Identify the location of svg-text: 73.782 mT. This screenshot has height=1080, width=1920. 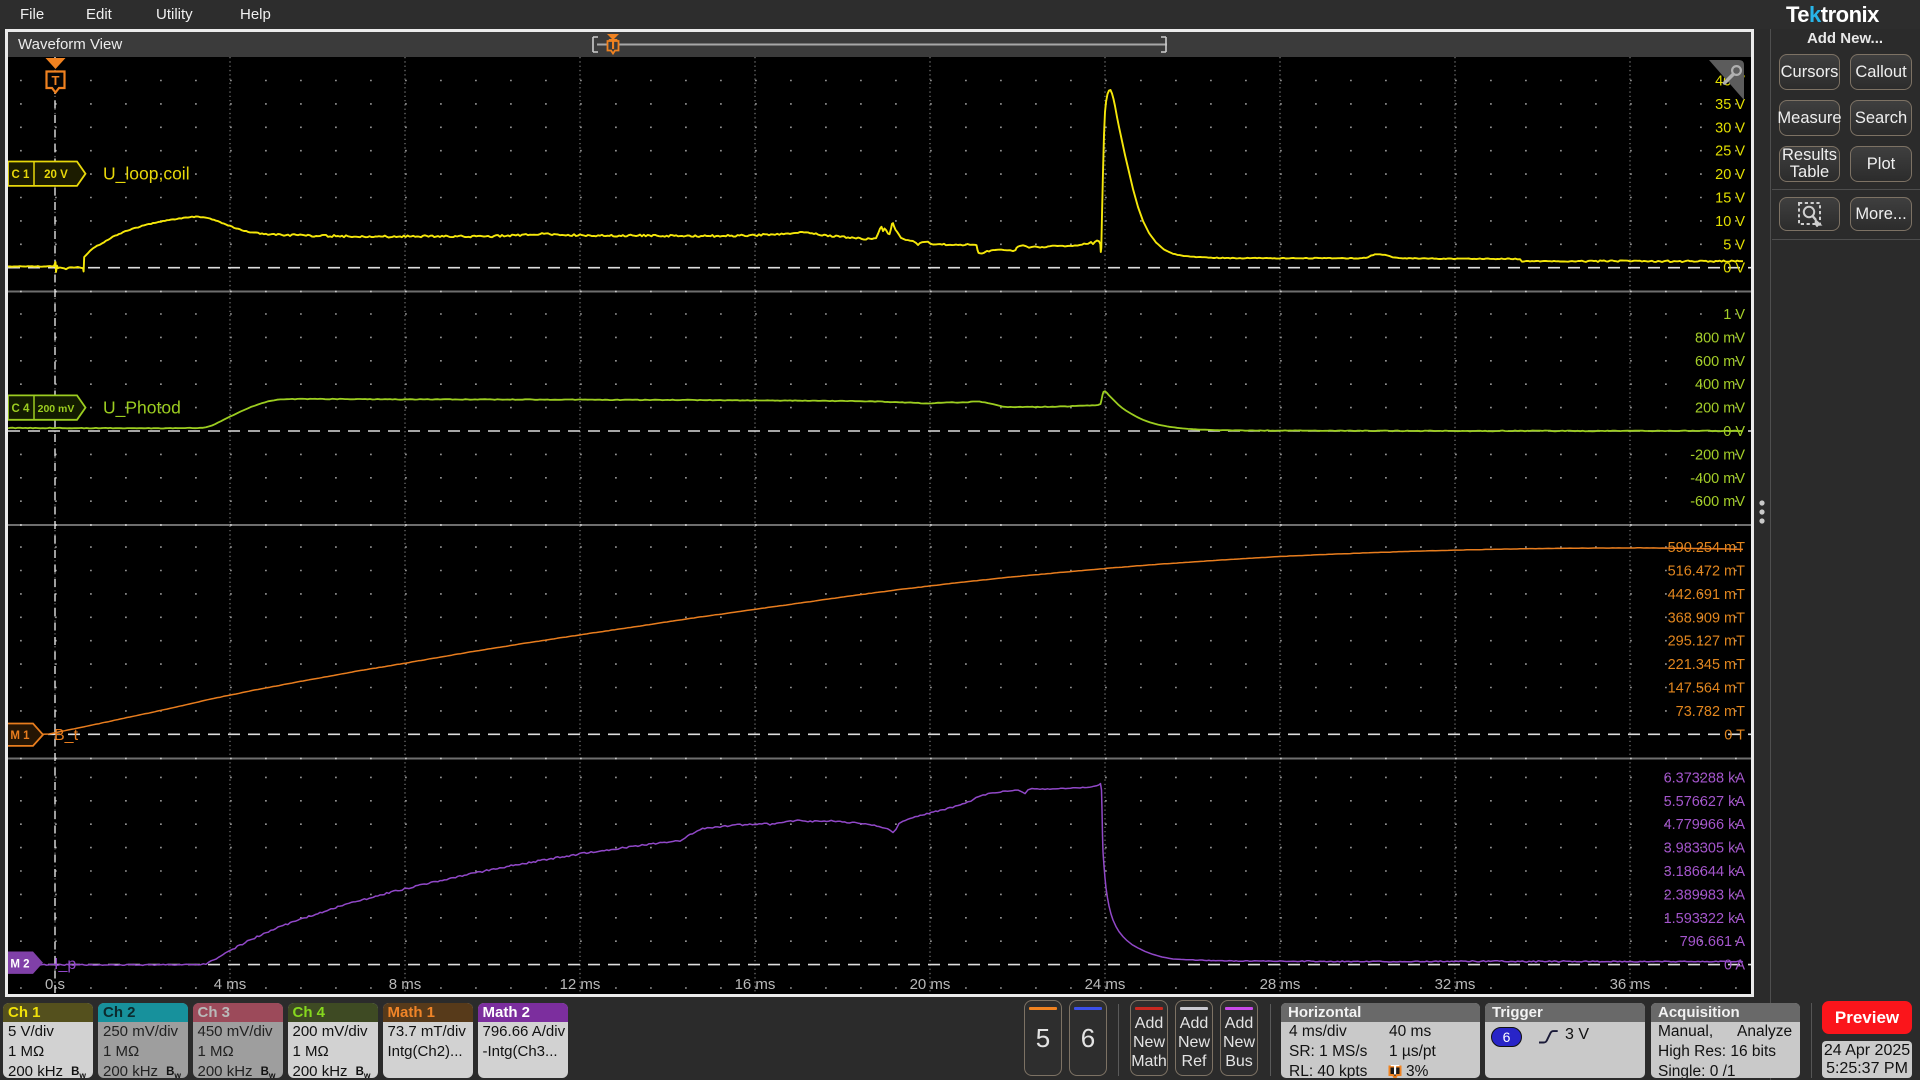
(1710, 712).